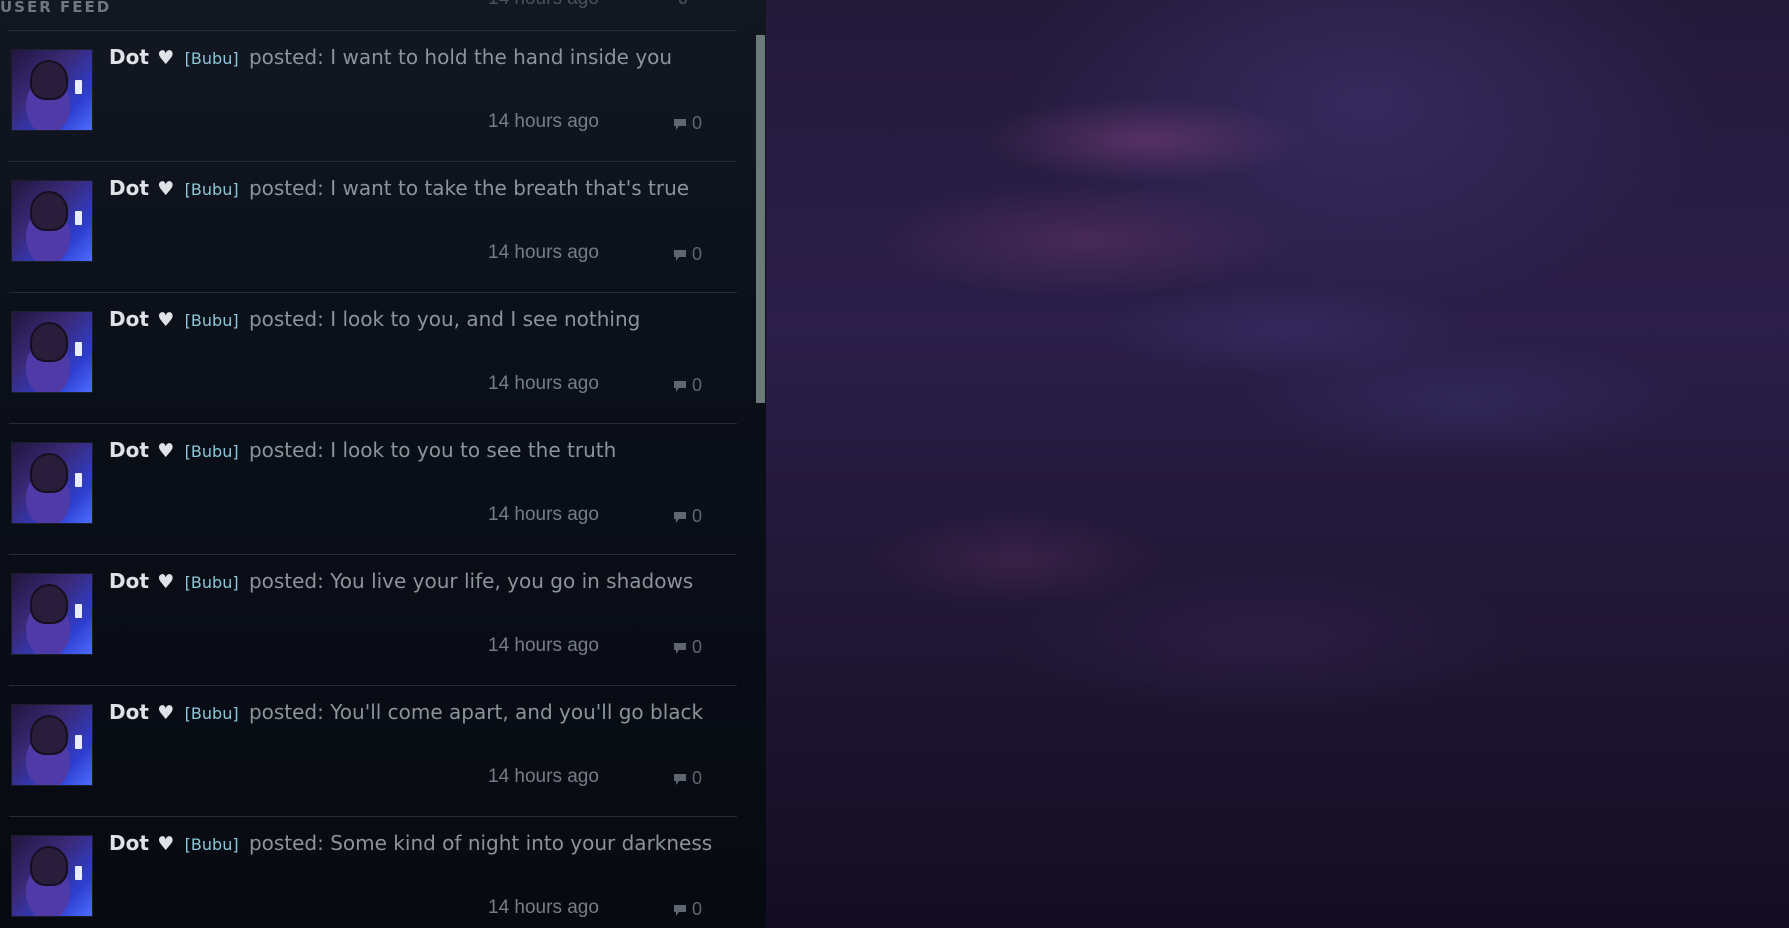 The image size is (1789, 928). Describe the element at coordinates (521, 843) in the screenshot. I see `post-text: Some kind of night into your darkness` at that location.